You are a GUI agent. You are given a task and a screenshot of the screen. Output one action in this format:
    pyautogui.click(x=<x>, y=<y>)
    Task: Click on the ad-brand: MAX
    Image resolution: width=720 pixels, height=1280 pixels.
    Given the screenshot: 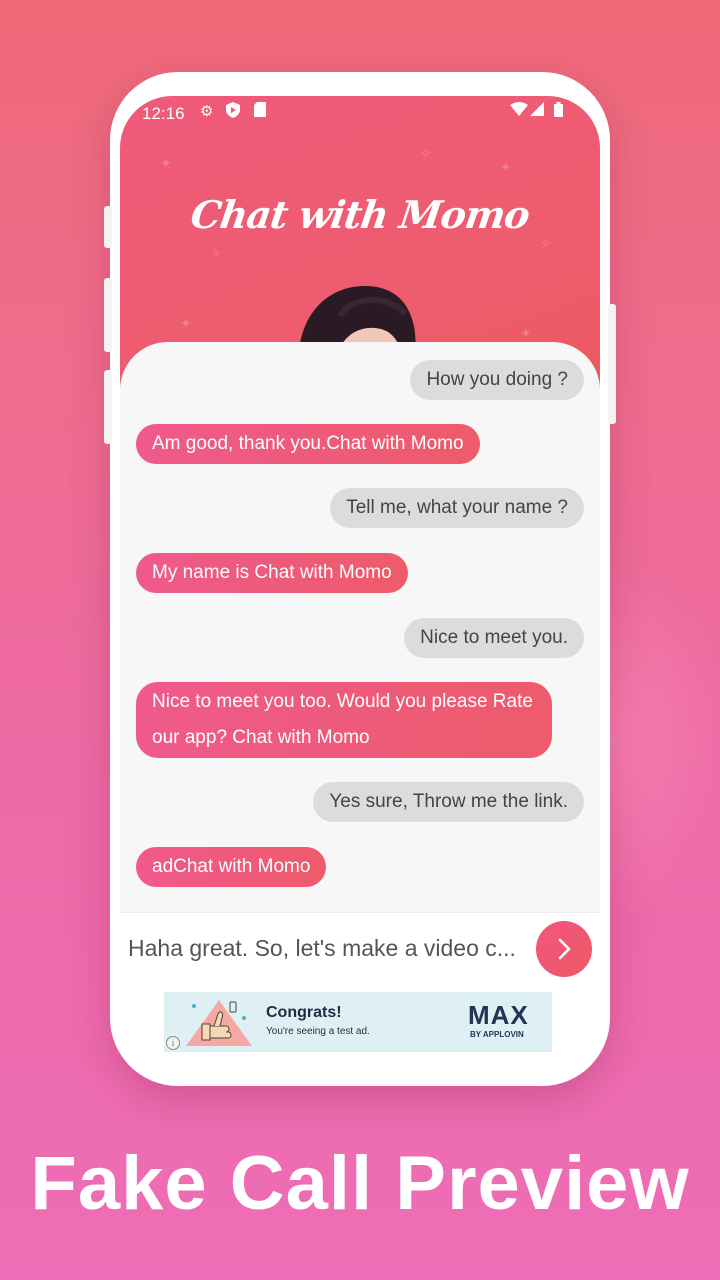 What is the action you would take?
    pyautogui.click(x=498, y=1015)
    